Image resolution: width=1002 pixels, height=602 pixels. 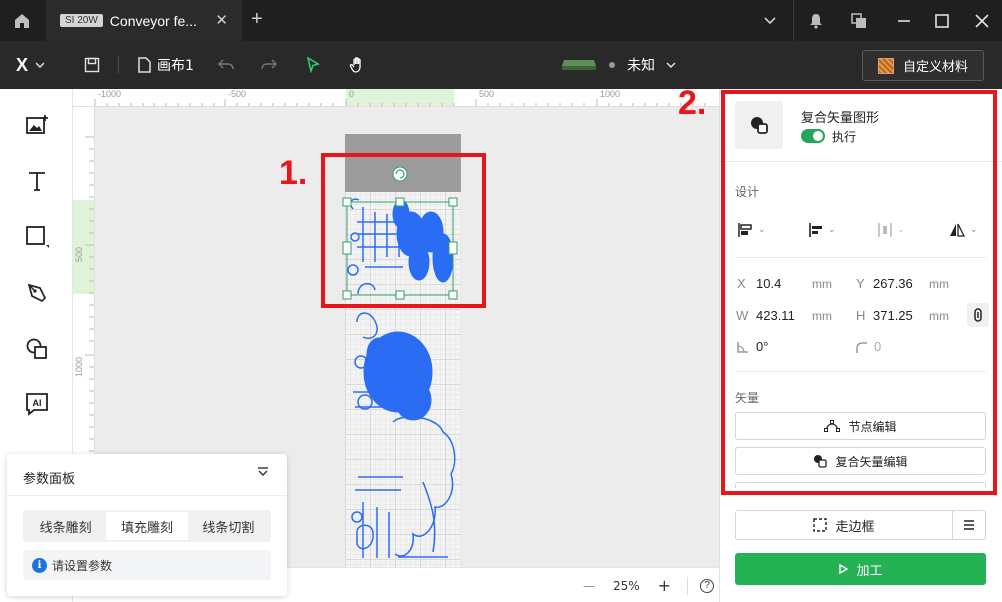 What do you see at coordinates (649, 585) in the screenshot?
I see `zoom-controls: — 25% + ?` at bounding box center [649, 585].